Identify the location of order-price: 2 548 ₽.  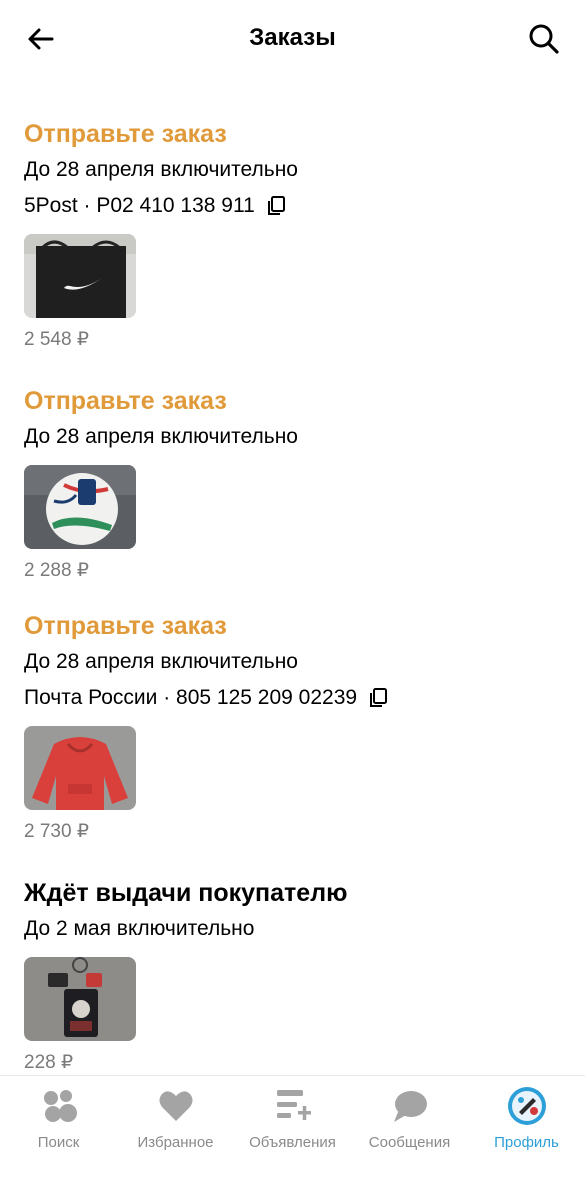
(56, 339).